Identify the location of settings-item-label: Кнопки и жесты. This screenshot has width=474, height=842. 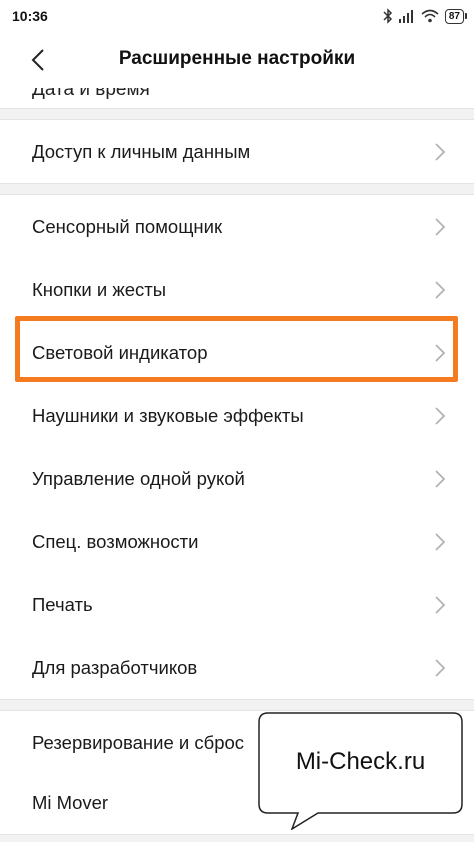
(99, 289).